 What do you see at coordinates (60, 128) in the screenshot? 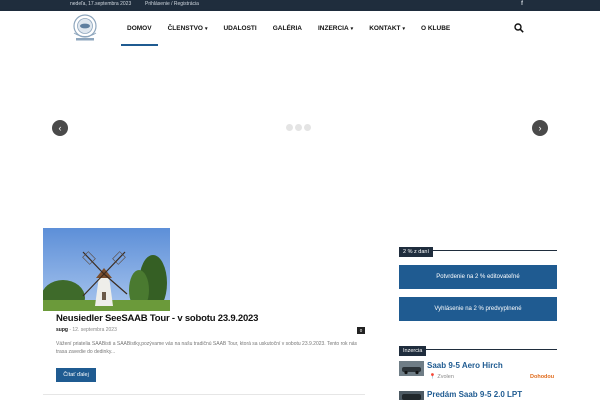
I see `slider-prev-button: ‹` at bounding box center [60, 128].